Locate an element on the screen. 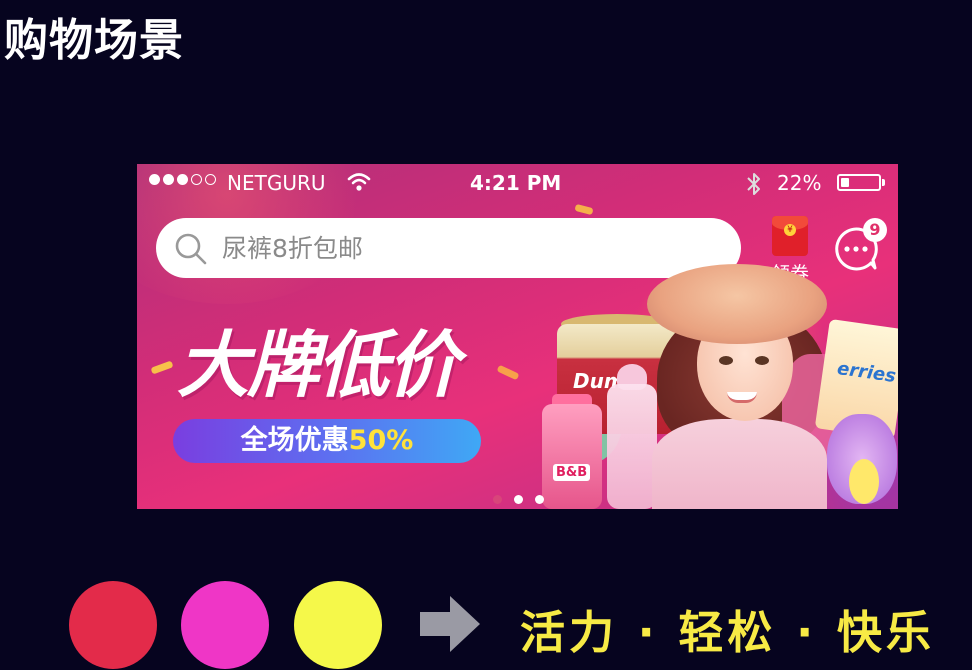 The image size is (972, 670). signal-strength-icon is located at coordinates (182, 179).